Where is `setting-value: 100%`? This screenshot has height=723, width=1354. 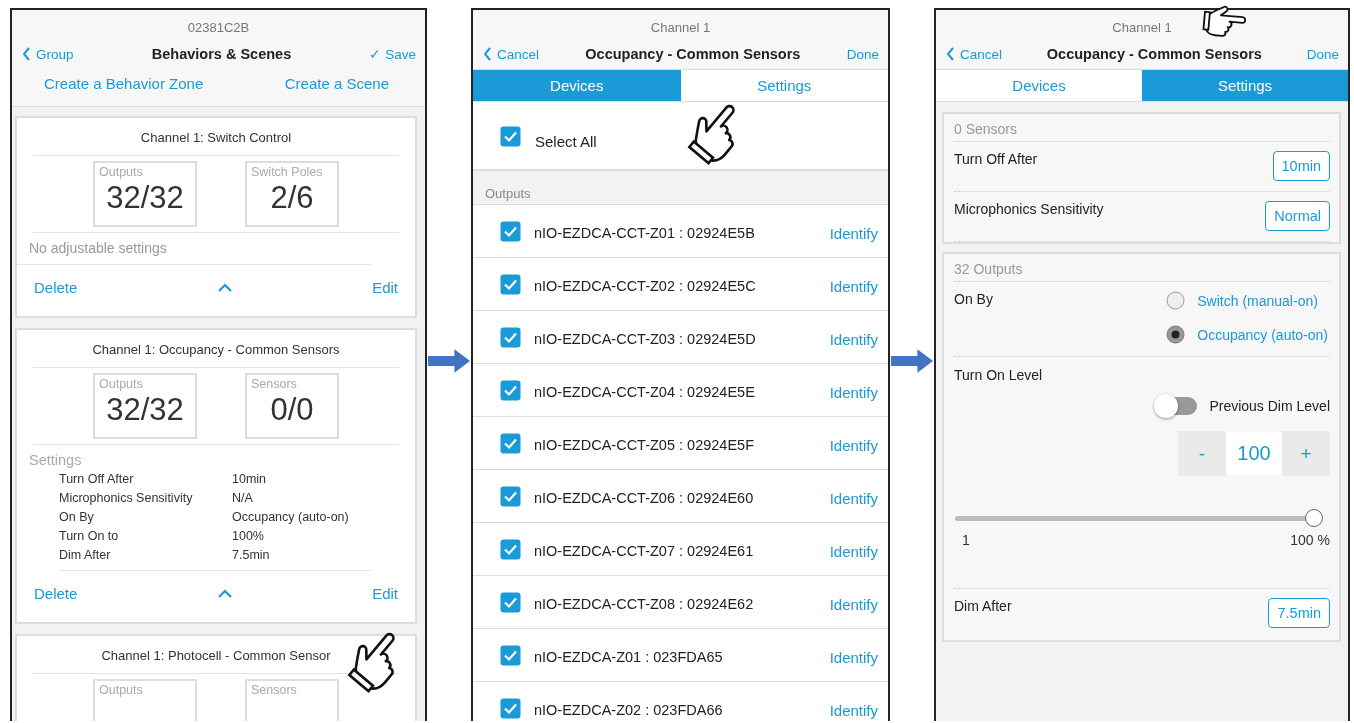 setting-value: 100% is located at coordinates (248, 536).